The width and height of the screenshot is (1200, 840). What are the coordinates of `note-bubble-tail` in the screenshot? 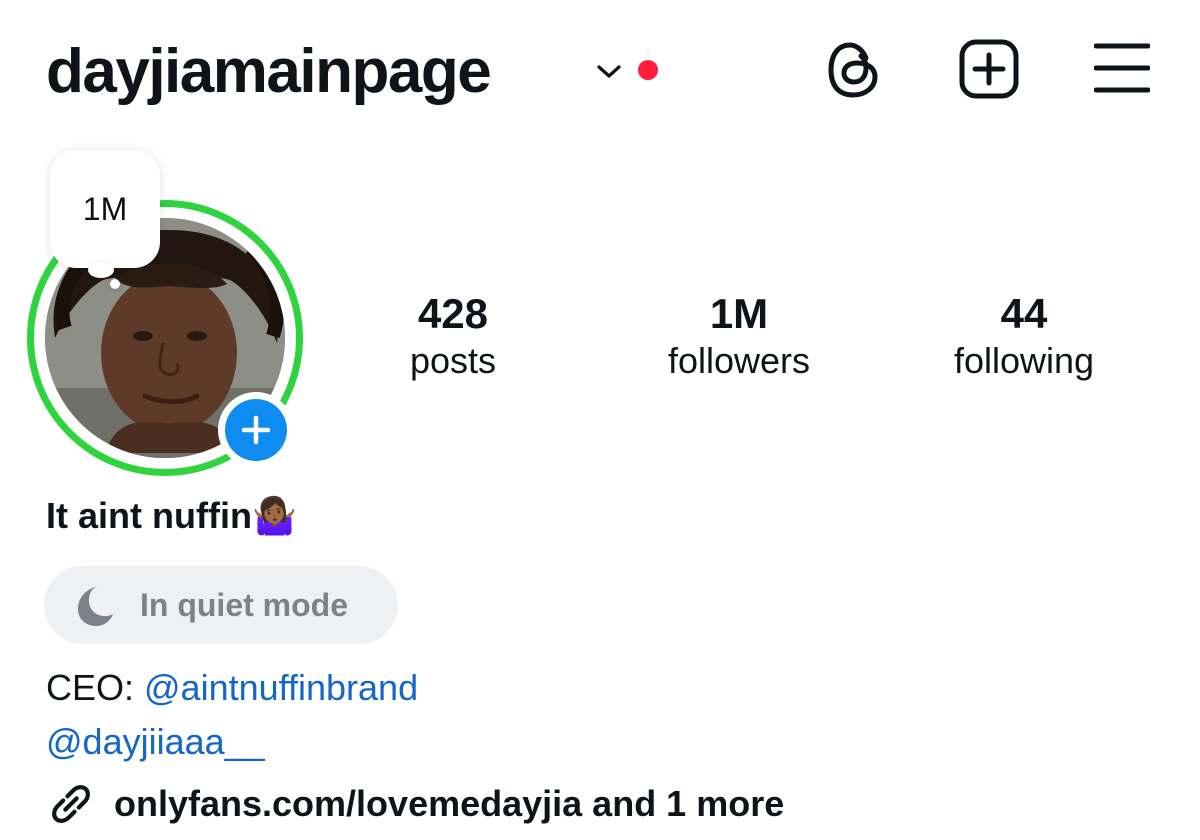 It's located at (101, 270).